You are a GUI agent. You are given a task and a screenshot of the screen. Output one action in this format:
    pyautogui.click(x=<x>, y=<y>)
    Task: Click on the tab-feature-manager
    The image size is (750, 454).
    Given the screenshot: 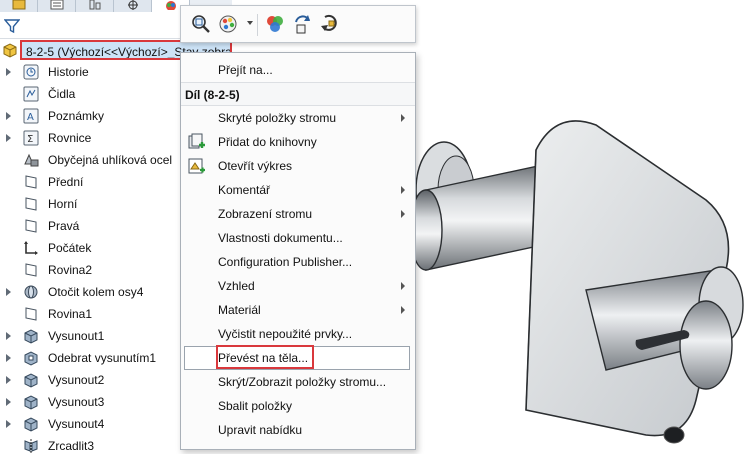 What is the action you would take?
    pyautogui.click(x=19, y=6)
    